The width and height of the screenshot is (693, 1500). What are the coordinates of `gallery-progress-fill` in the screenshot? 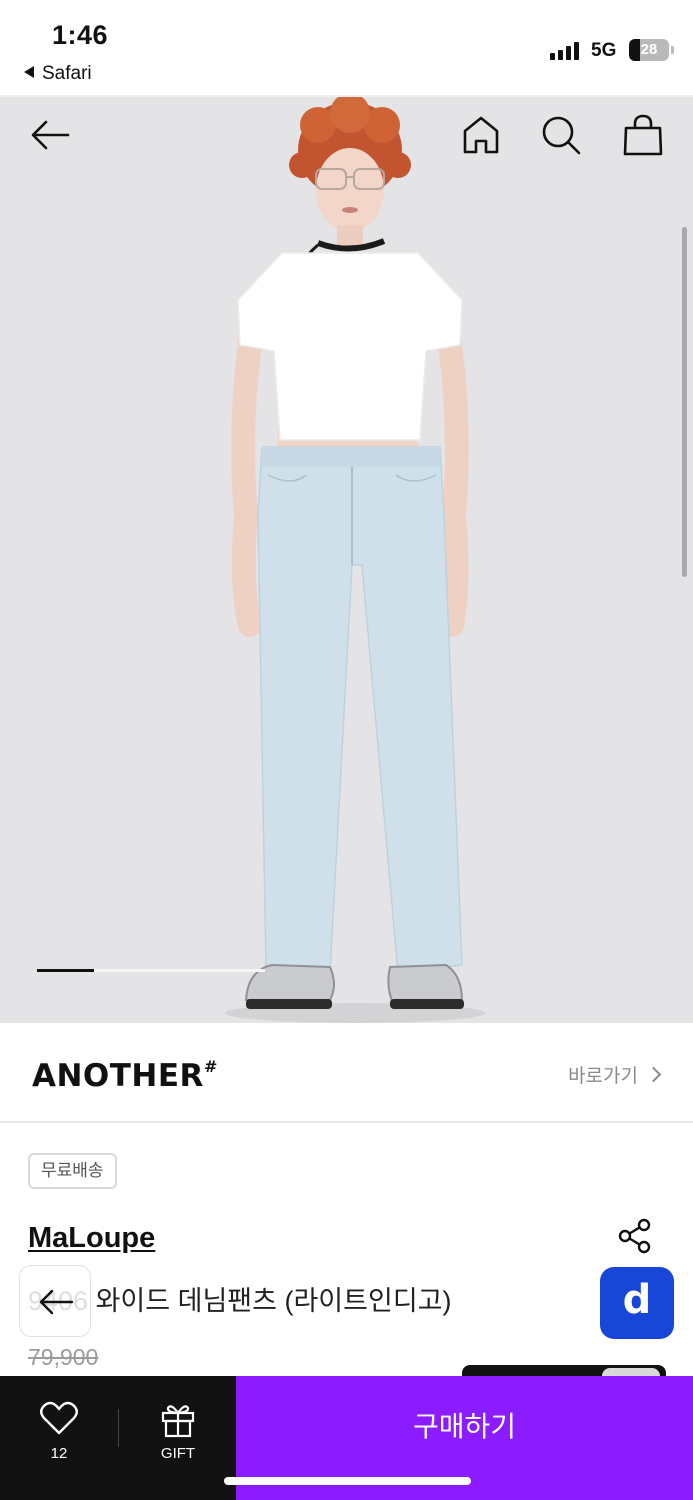 It's located at (65, 970).